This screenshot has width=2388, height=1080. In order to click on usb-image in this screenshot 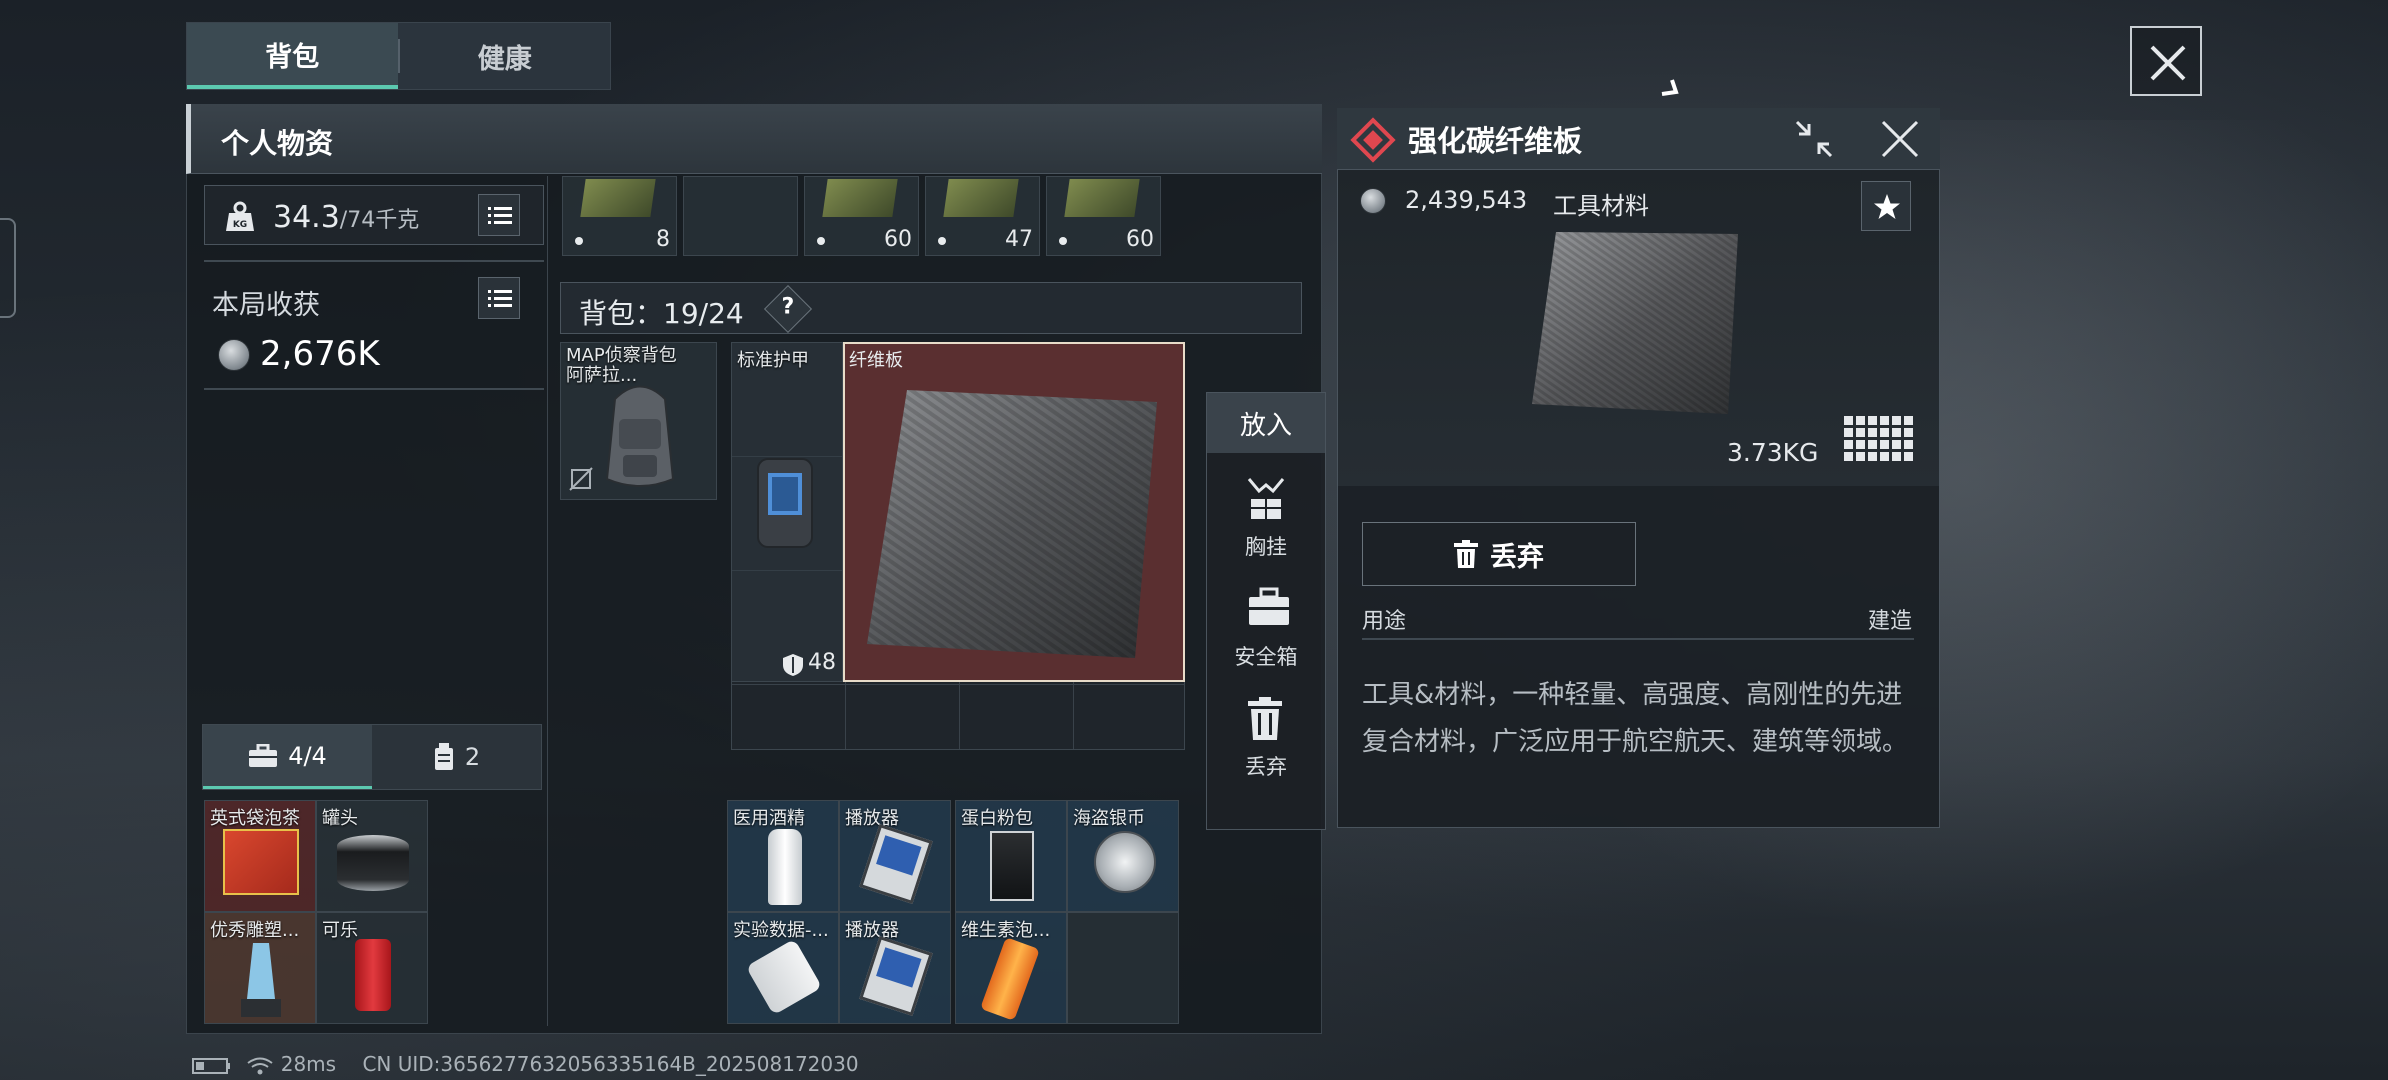, I will do `click(784, 977)`.